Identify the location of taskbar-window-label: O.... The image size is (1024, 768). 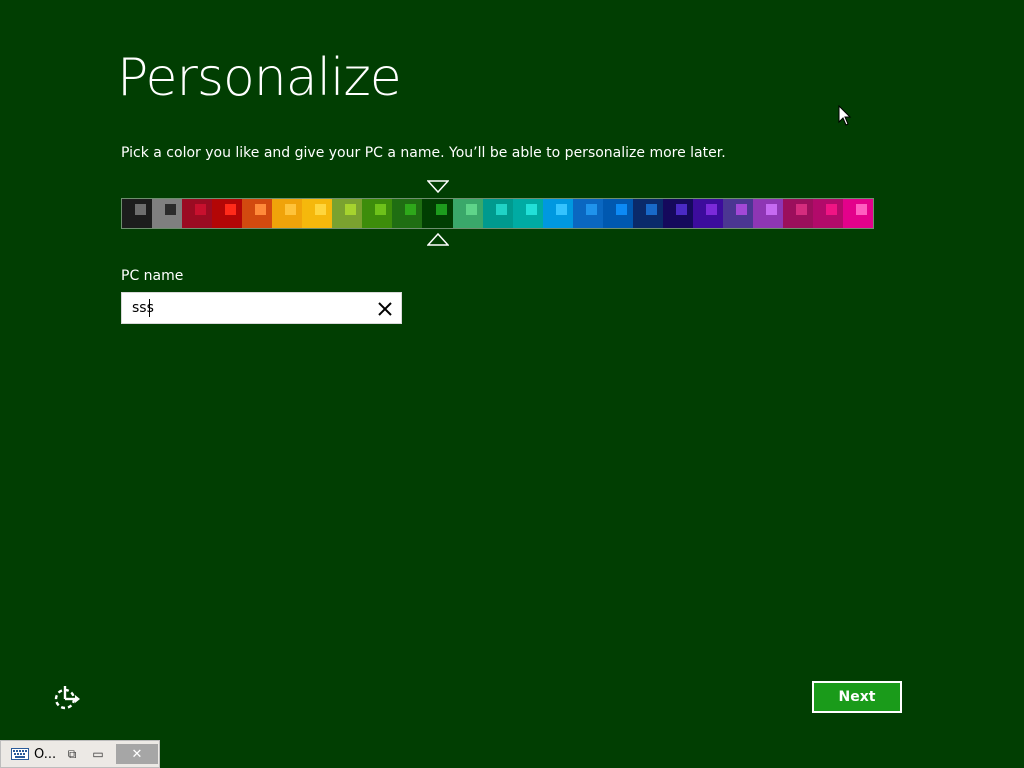
(45, 754).